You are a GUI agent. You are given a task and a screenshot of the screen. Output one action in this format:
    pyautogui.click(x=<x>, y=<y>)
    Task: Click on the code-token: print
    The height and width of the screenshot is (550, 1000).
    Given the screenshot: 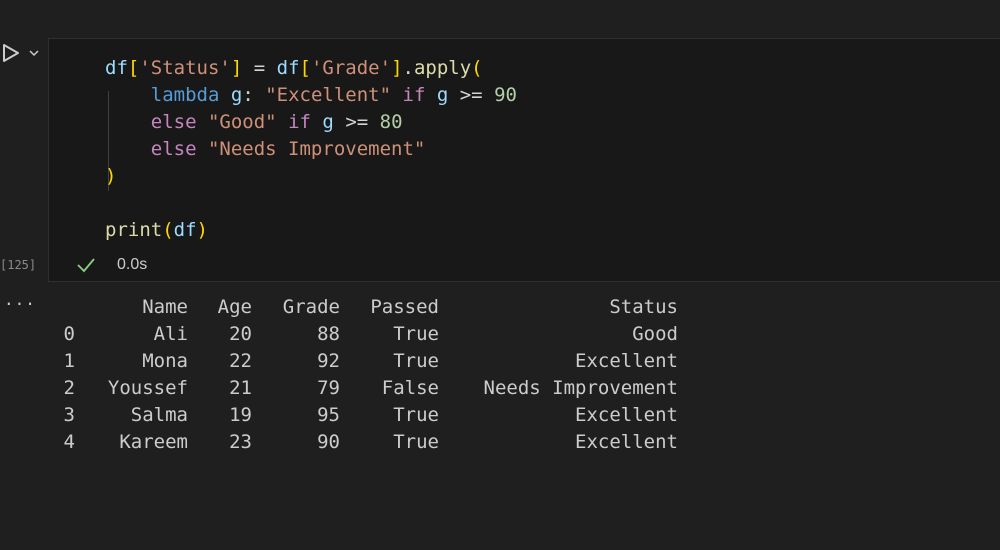 What is the action you would take?
    pyautogui.click(x=134, y=230)
    